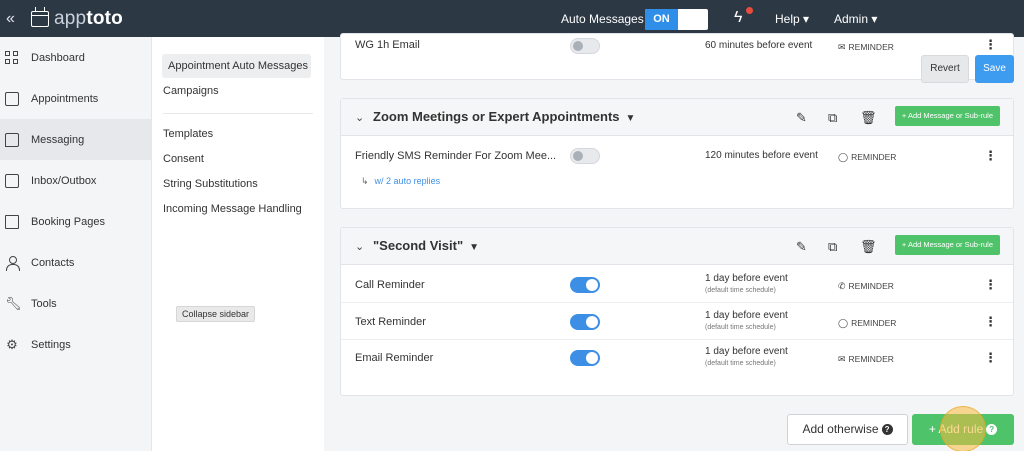 The image size is (1024, 451). I want to click on collapse-sidebar-tooltip: Collapse sidebar, so click(216, 314).